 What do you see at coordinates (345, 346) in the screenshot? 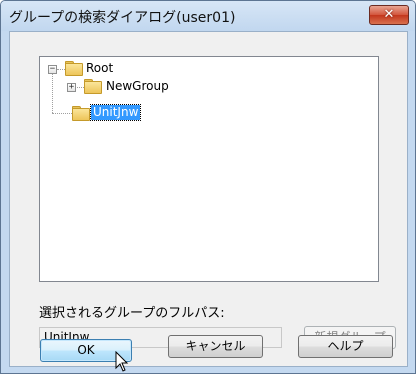
I see `help-button: ヘルプ` at bounding box center [345, 346].